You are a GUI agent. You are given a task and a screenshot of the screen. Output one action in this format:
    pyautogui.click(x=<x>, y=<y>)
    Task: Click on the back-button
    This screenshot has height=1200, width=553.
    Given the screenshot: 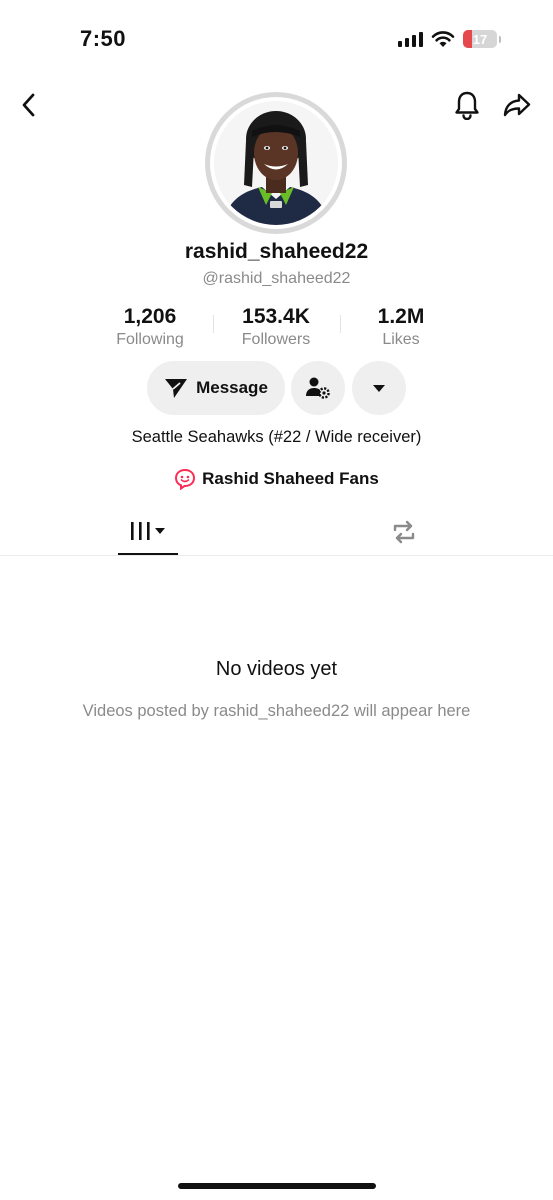 What is the action you would take?
    pyautogui.click(x=29, y=105)
    